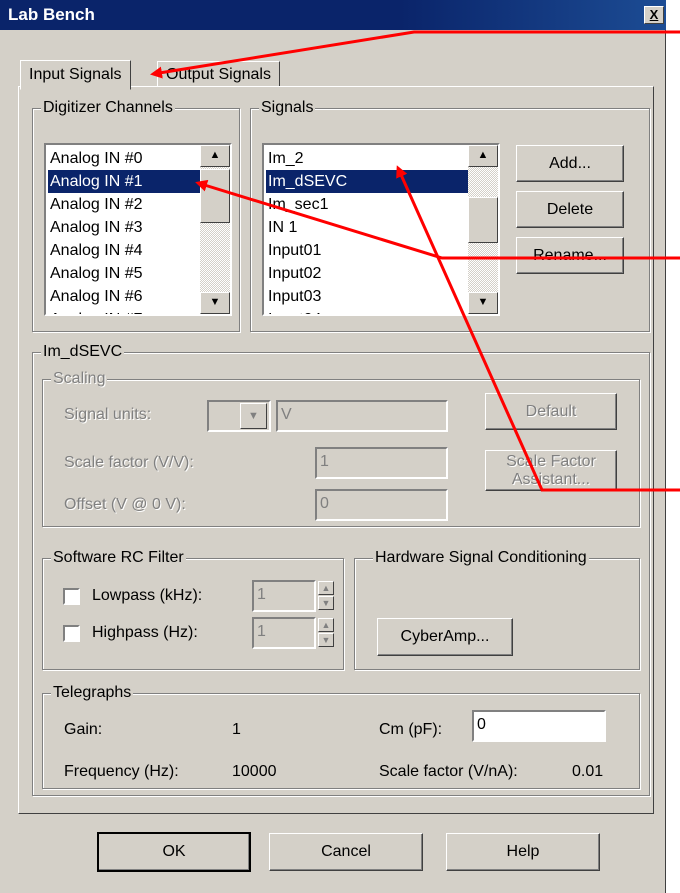  Describe the element at coordinates (108, 414) in the screenshot. I see `signal-units-label: Signal units:` at that location.